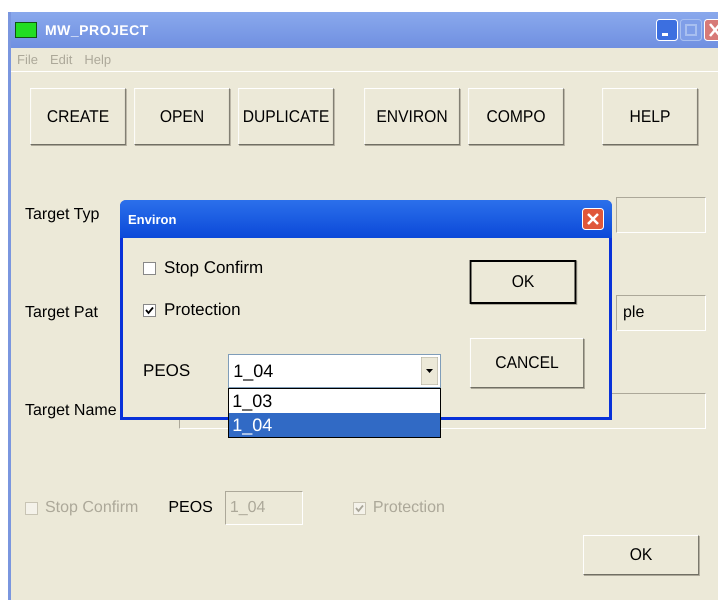 The height and width of the screenshot is (600, 718). What do you see at coordinates (61, 313) in the screenshot?
I see `field-label: Target Pat` at bounding box center [61, 313].